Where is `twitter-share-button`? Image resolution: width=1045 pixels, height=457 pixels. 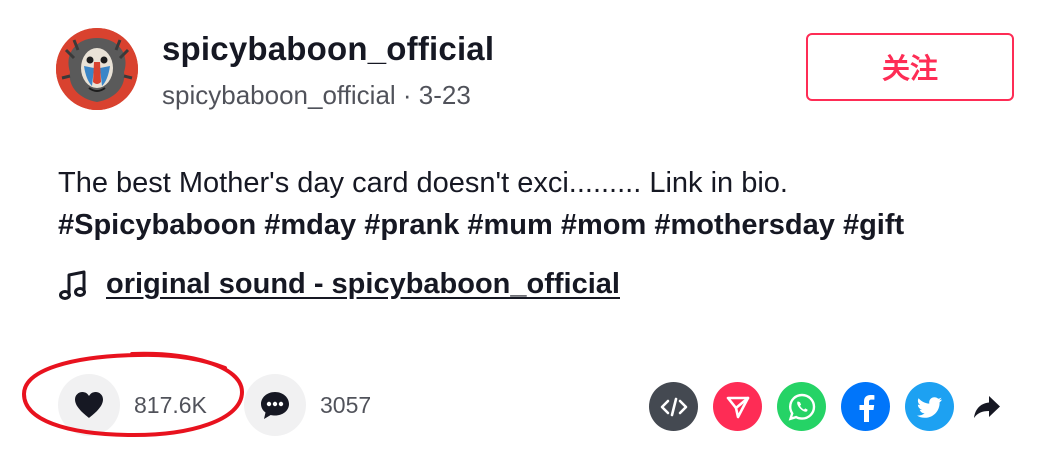 twitter-share-button is located at coordinates (929, 406).